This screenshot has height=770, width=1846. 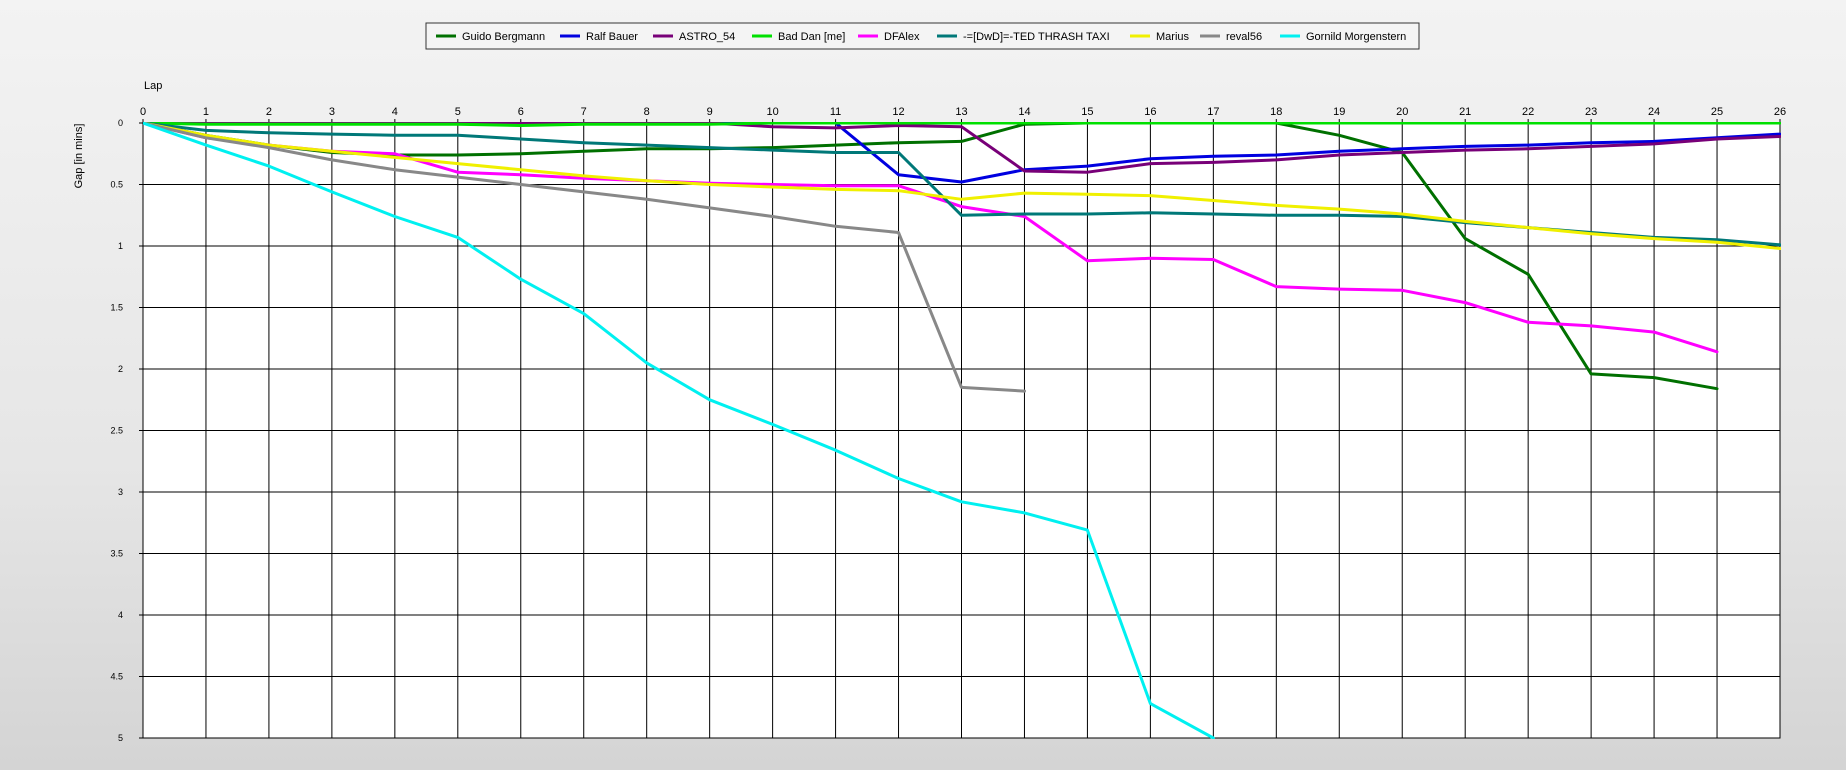 I want to click on x-tick-label-22: 22, so click(x=1528, y=112).